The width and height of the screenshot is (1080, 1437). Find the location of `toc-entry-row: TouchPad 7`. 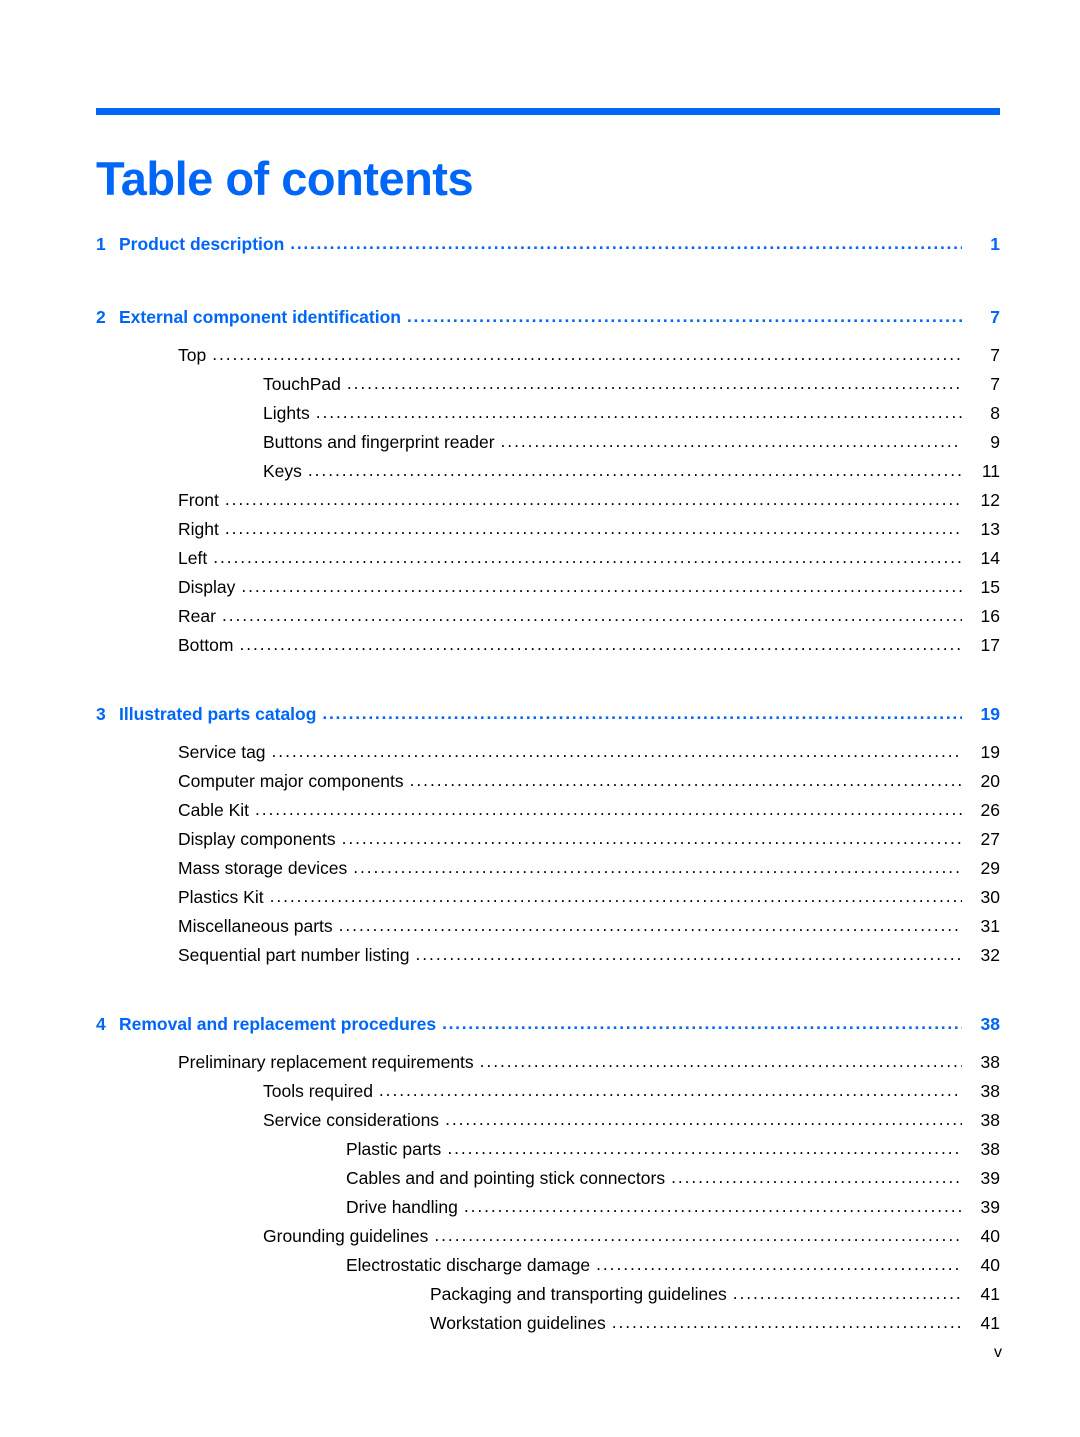

toc-entry-row: TouchPad 7 is located at coordinates (548, 390).